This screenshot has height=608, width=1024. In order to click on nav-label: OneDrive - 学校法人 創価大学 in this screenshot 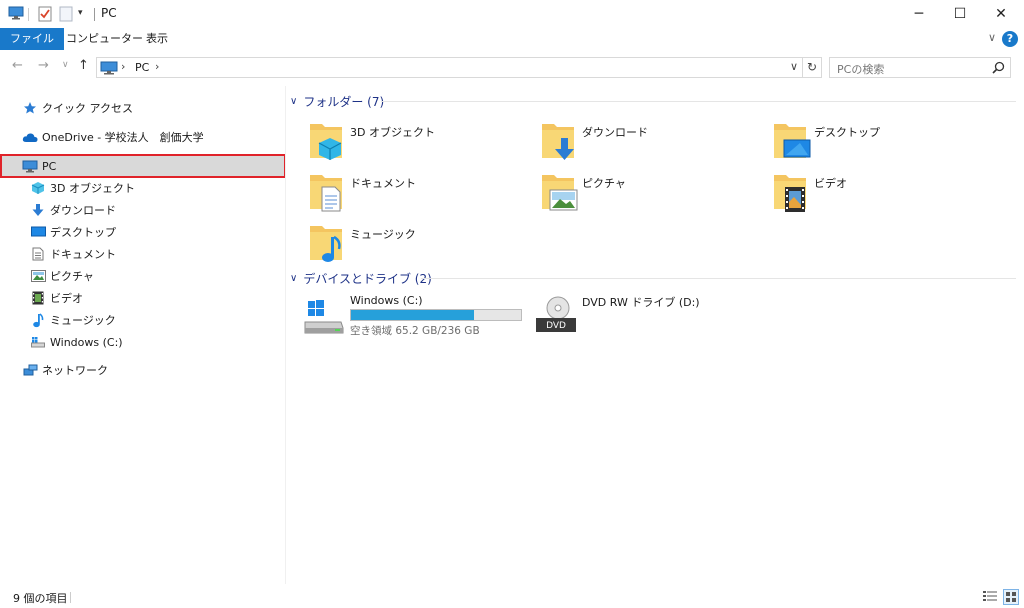, I will do `click(123, 137)`.